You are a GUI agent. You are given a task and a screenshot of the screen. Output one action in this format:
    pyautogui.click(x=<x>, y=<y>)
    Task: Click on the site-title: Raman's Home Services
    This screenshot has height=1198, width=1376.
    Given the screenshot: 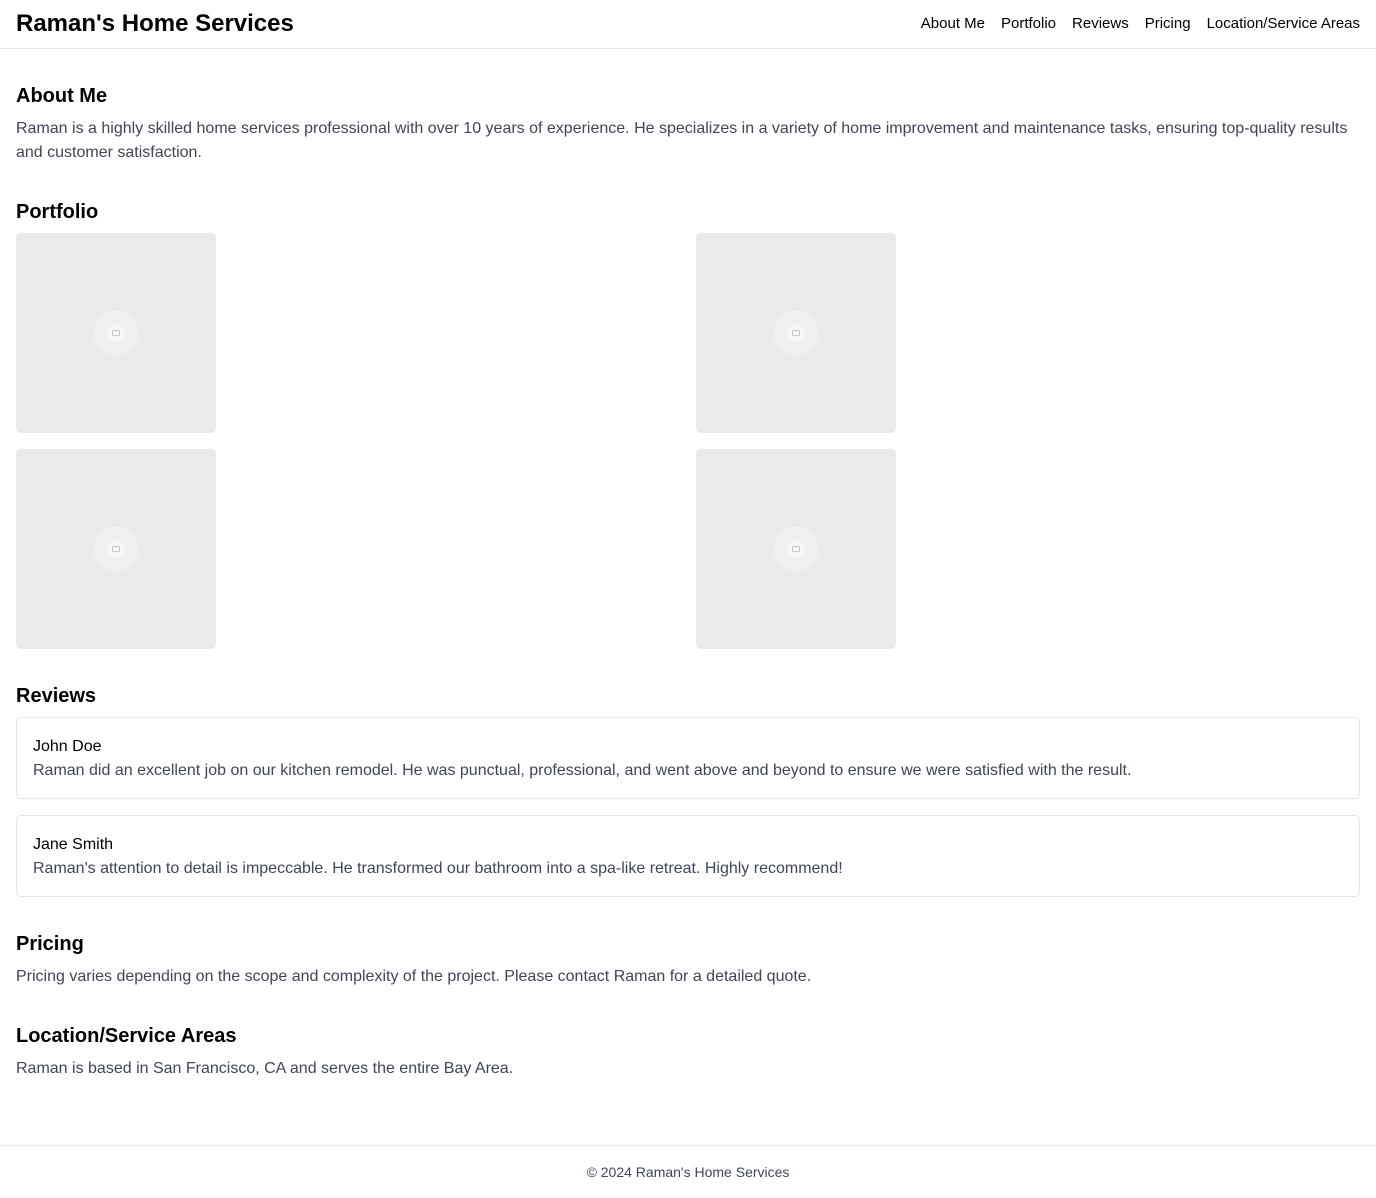 What is the action you would take?
    pyautogui.click(x=155, y=24)
    